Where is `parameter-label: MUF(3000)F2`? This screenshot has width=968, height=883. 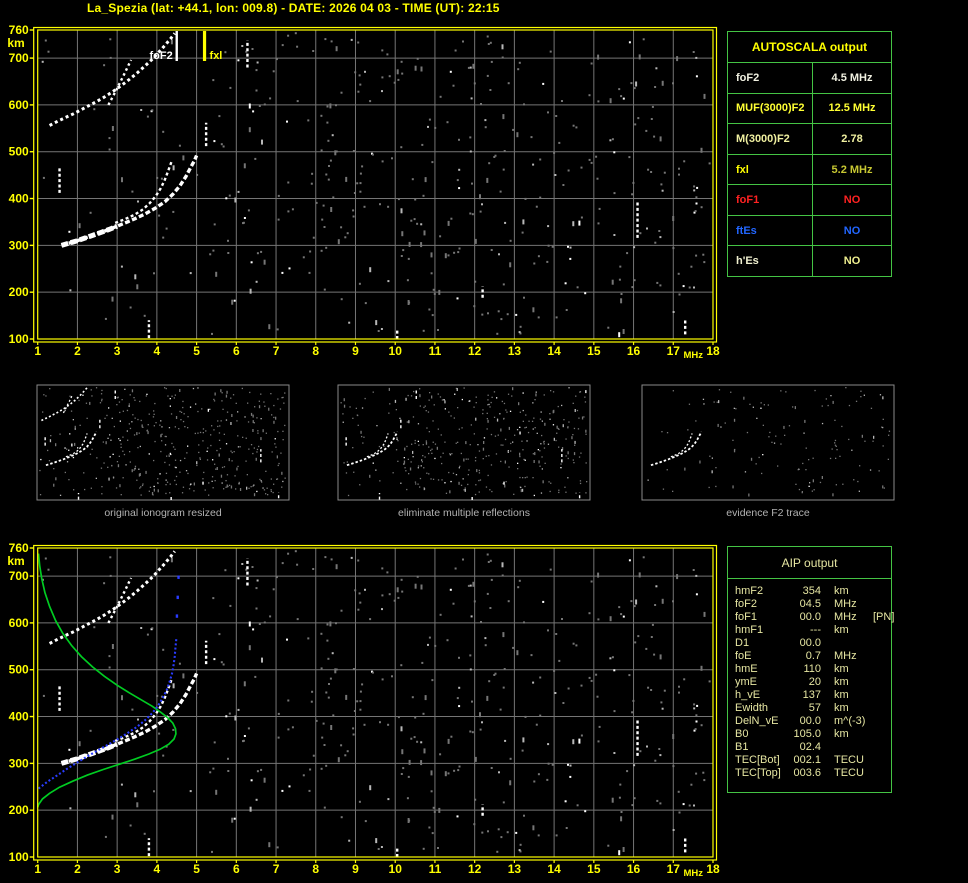
parameter-label: MUF(3000)F2 is located at coordinates (770, 108).